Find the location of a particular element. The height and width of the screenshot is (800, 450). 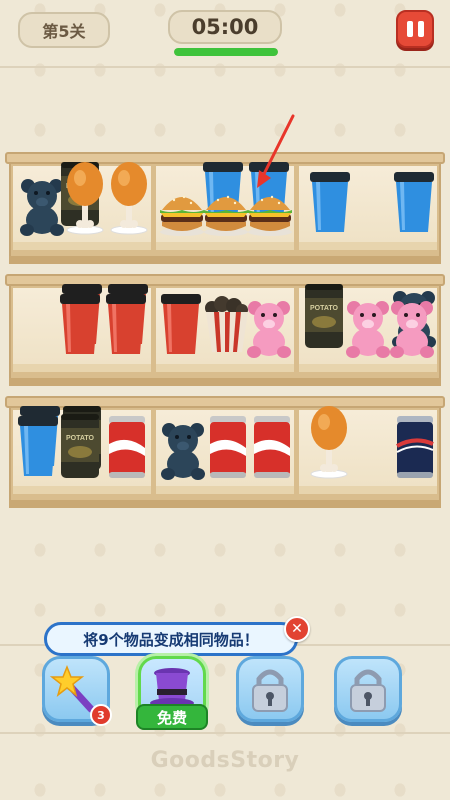

hint-tooltip: 将9个物品变成相同物品！ is located at coordinates (171, 643).